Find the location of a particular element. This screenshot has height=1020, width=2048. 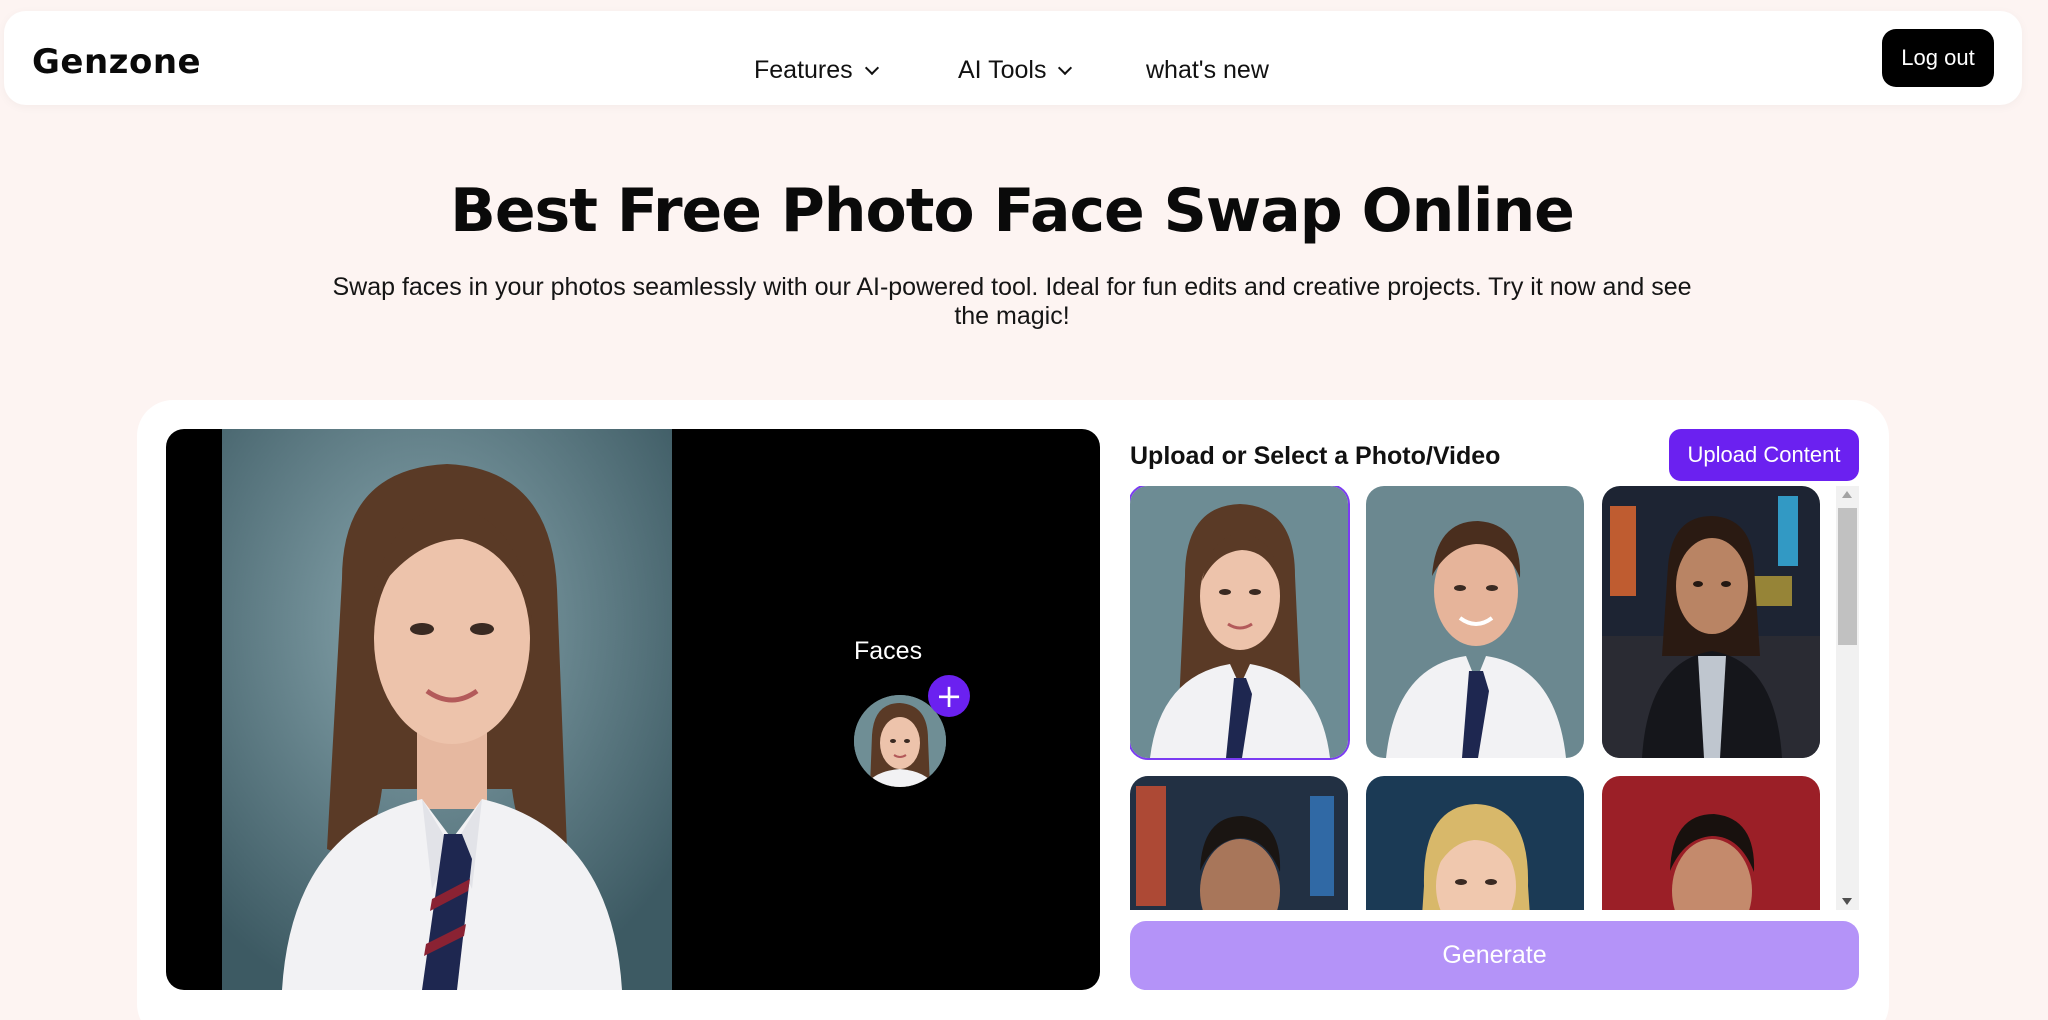

gallery-item-man-red-carpet is located at coordinates (1711, 843).